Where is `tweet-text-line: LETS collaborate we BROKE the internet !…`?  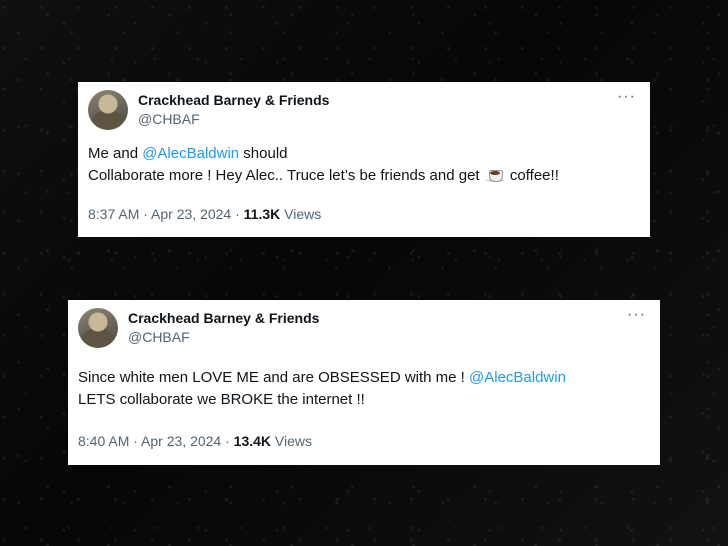 tweet-text-line: LETS collaborate we BROKE the internet !… is located at coordinates (221, 399).